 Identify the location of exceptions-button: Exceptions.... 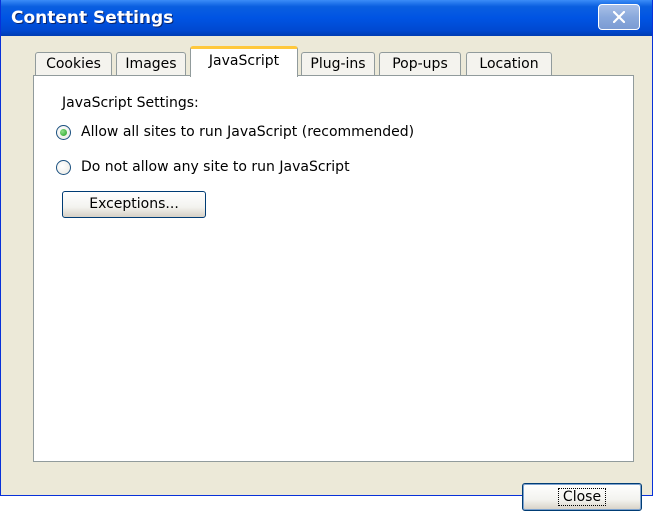
(134, 204).